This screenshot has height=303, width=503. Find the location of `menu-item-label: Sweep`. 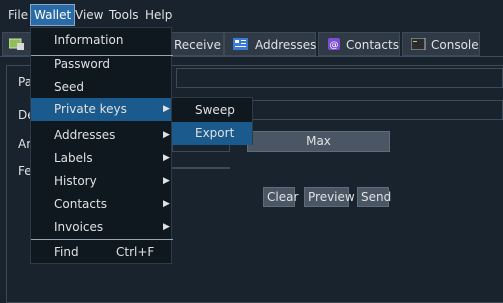

menu-item-label: Sweep is located at coordinates (215, 110).